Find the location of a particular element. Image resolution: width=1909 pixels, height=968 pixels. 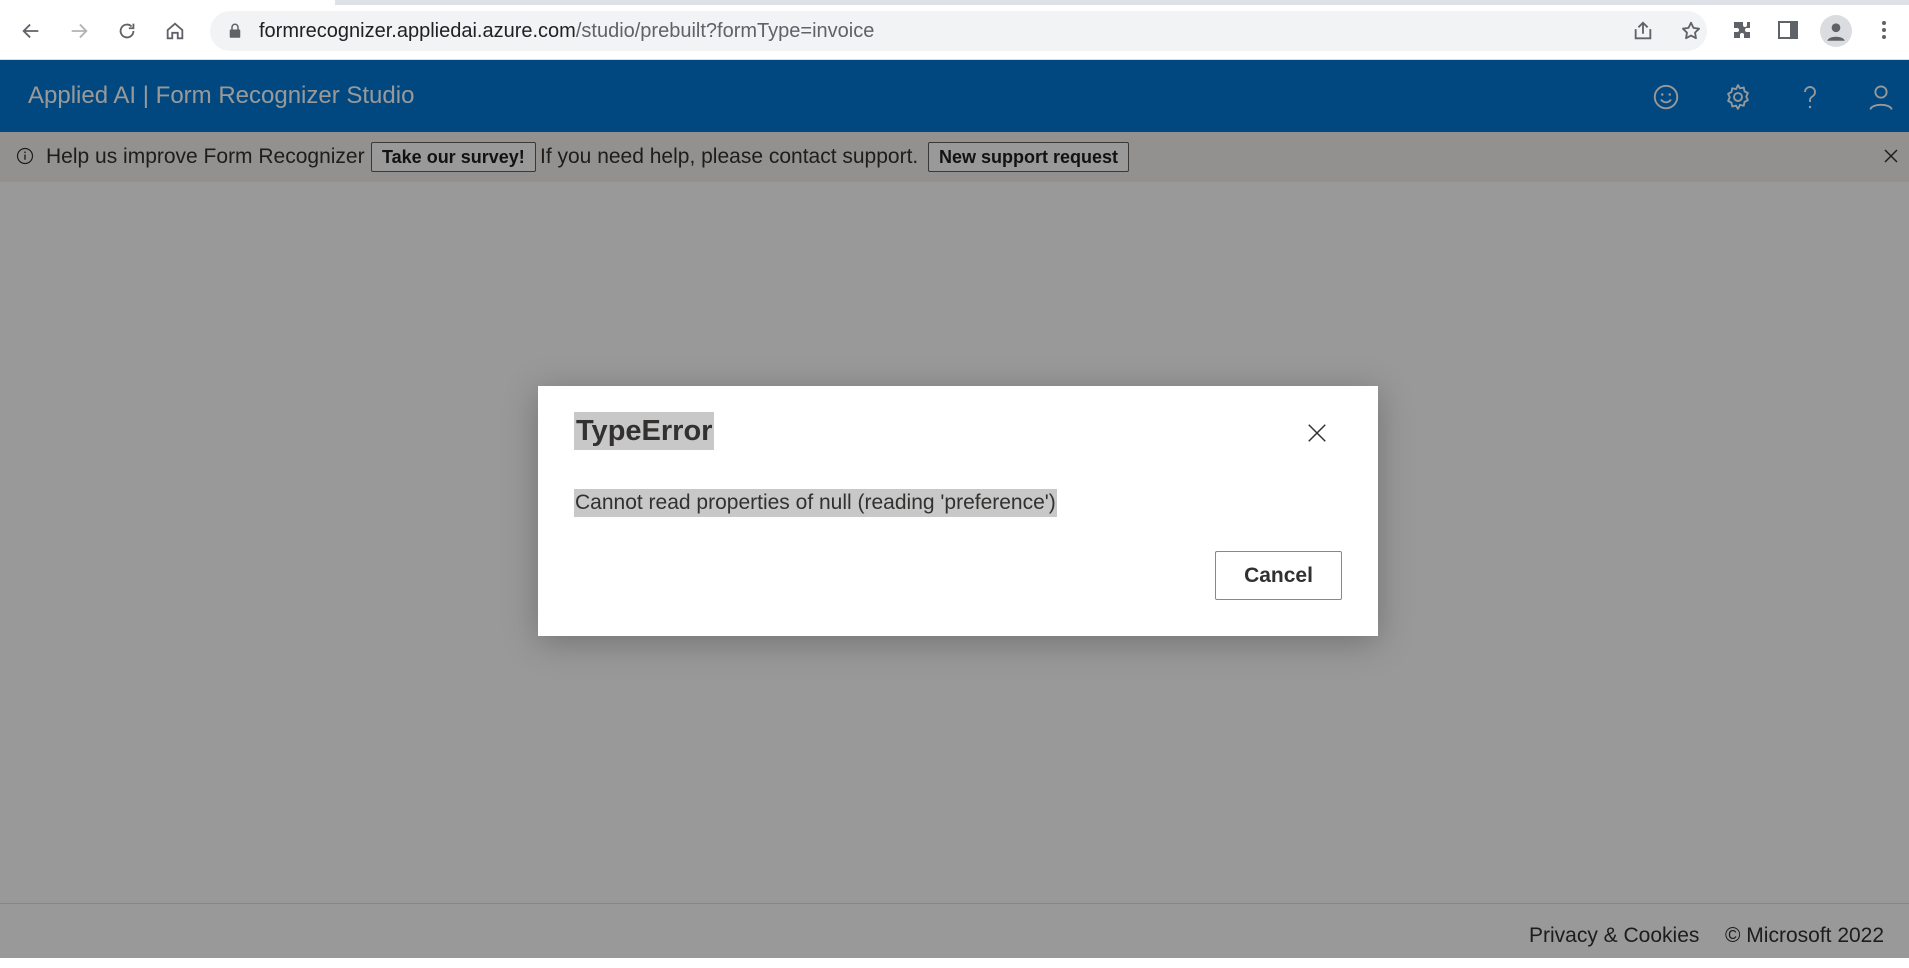

profile-button is located at coordinates (1836, 31).